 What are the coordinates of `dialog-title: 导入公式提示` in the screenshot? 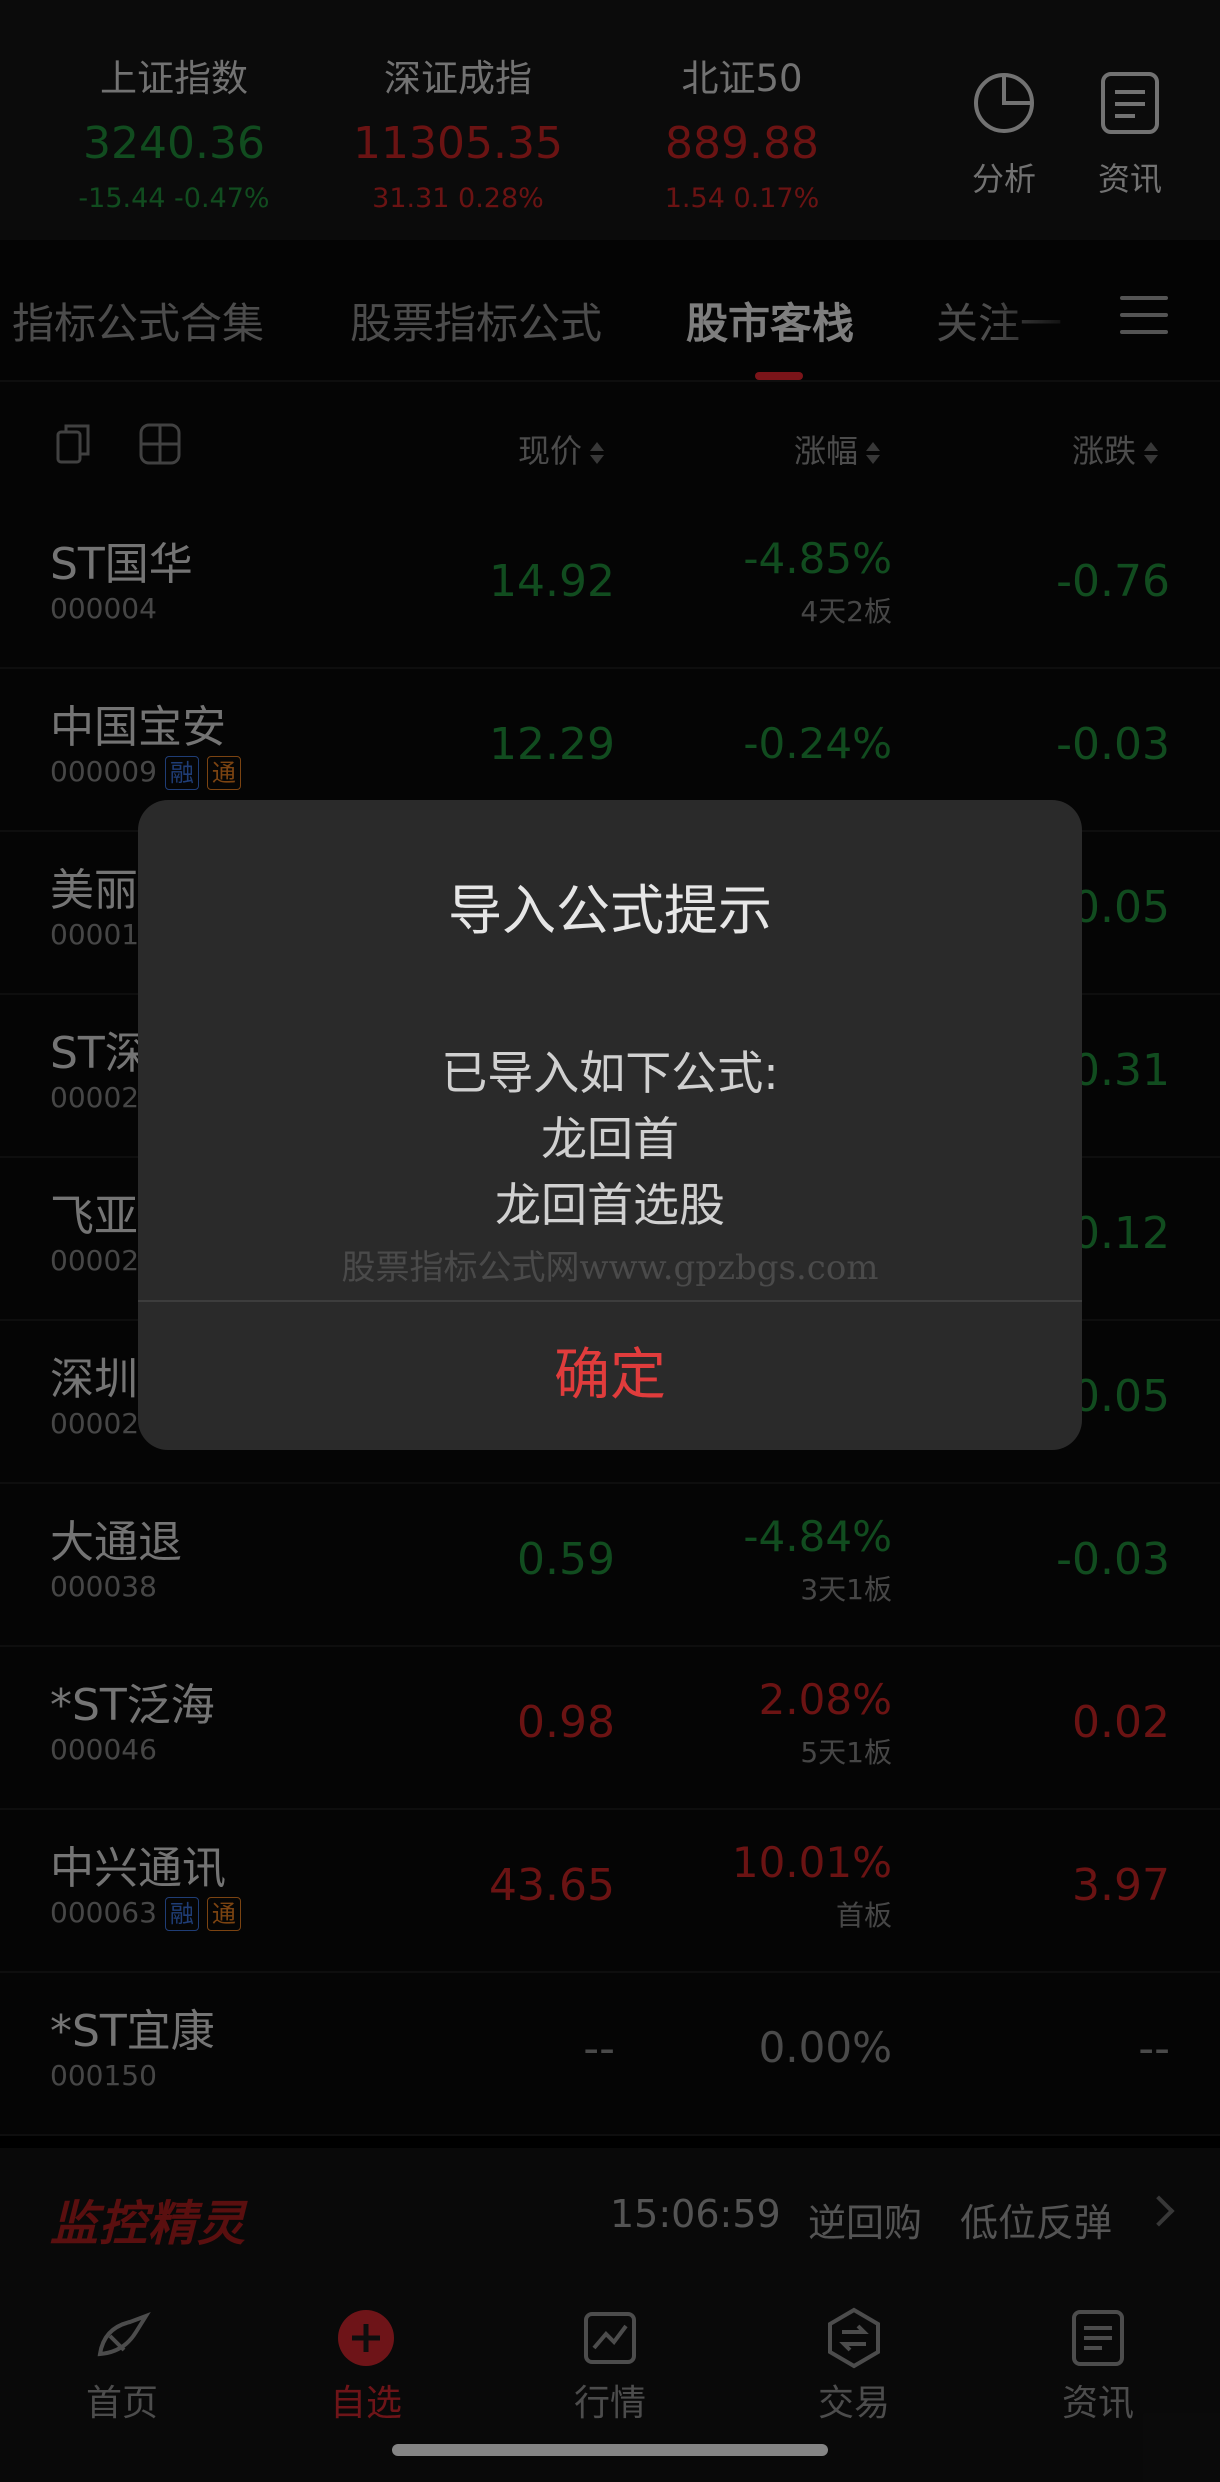 It's located at (610, 910).